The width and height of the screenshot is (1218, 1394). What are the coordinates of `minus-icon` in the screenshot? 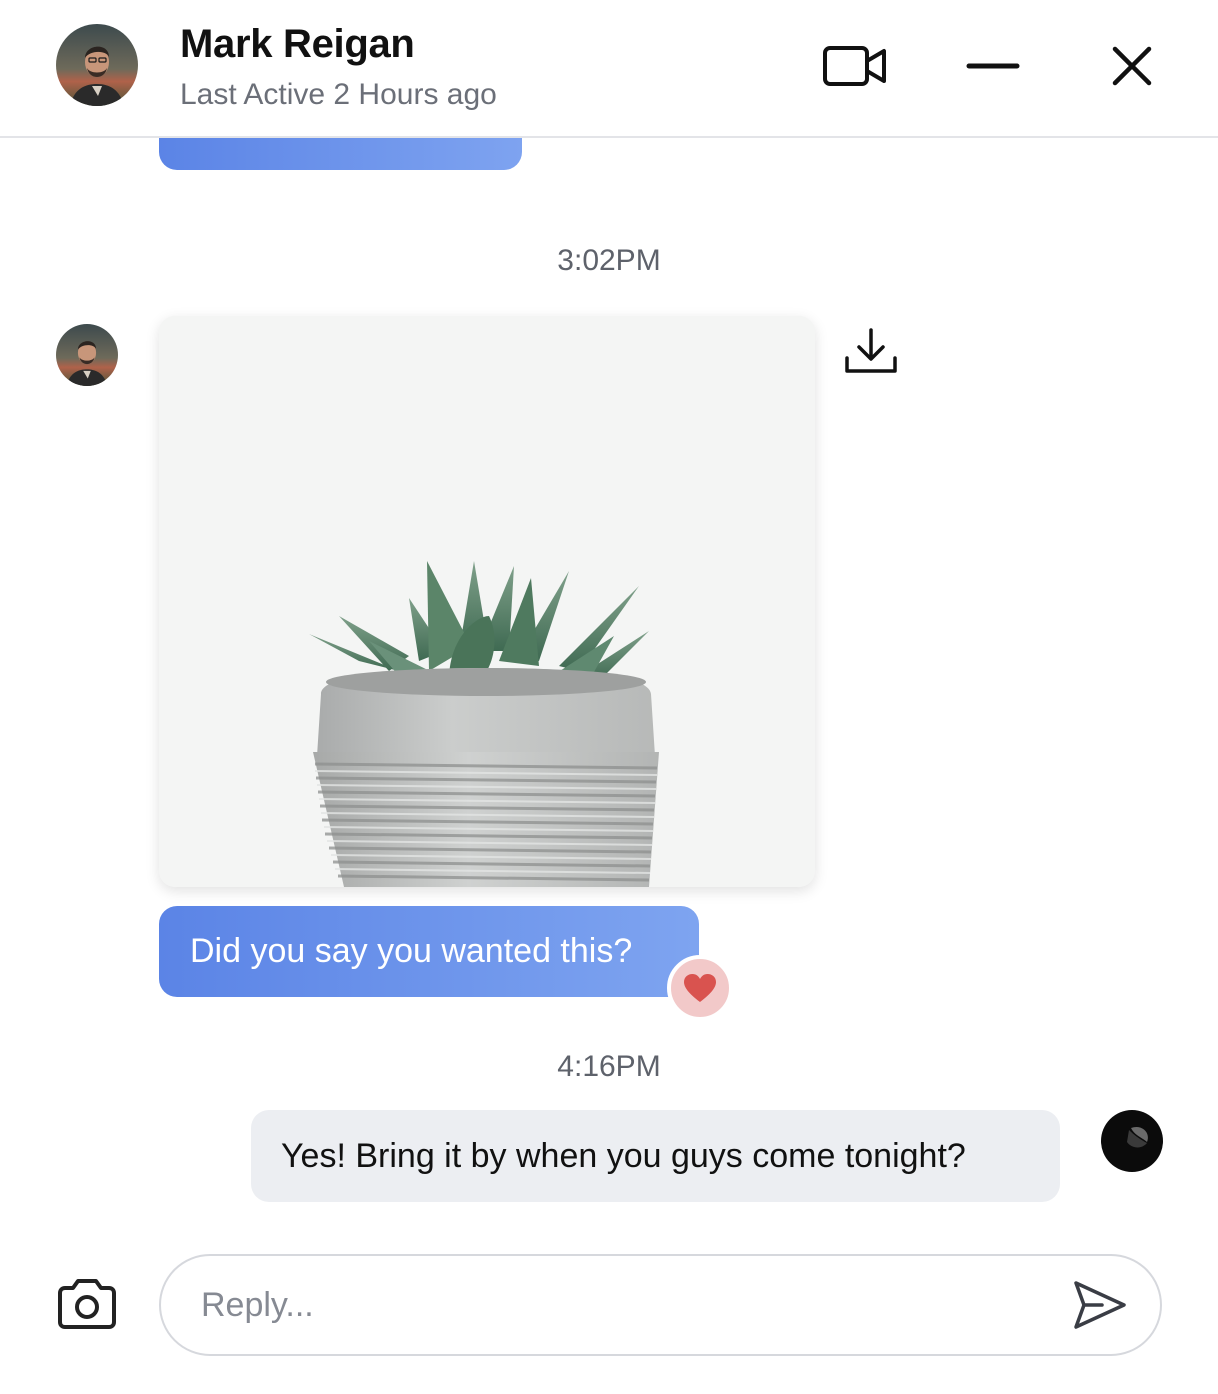 It's located at (993, 66).